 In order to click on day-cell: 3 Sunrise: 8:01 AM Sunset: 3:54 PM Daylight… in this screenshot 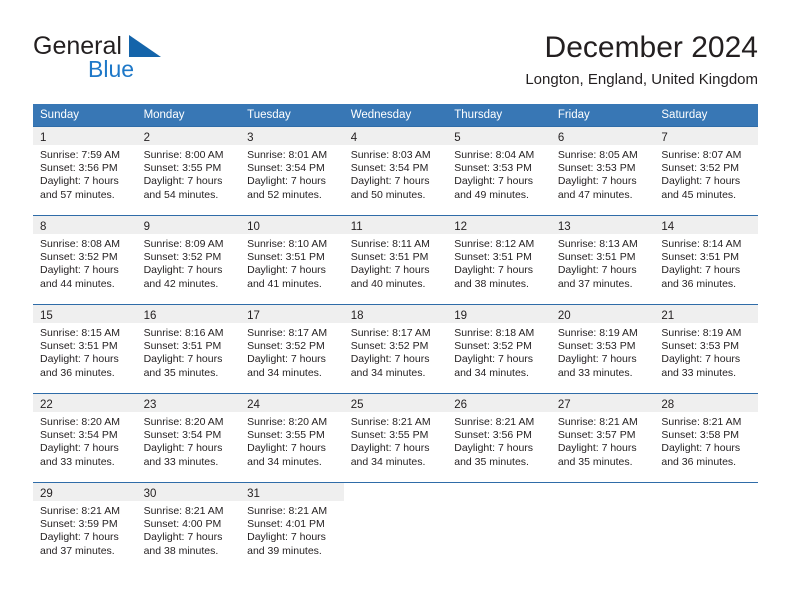, I will do `click(292, 170)`.